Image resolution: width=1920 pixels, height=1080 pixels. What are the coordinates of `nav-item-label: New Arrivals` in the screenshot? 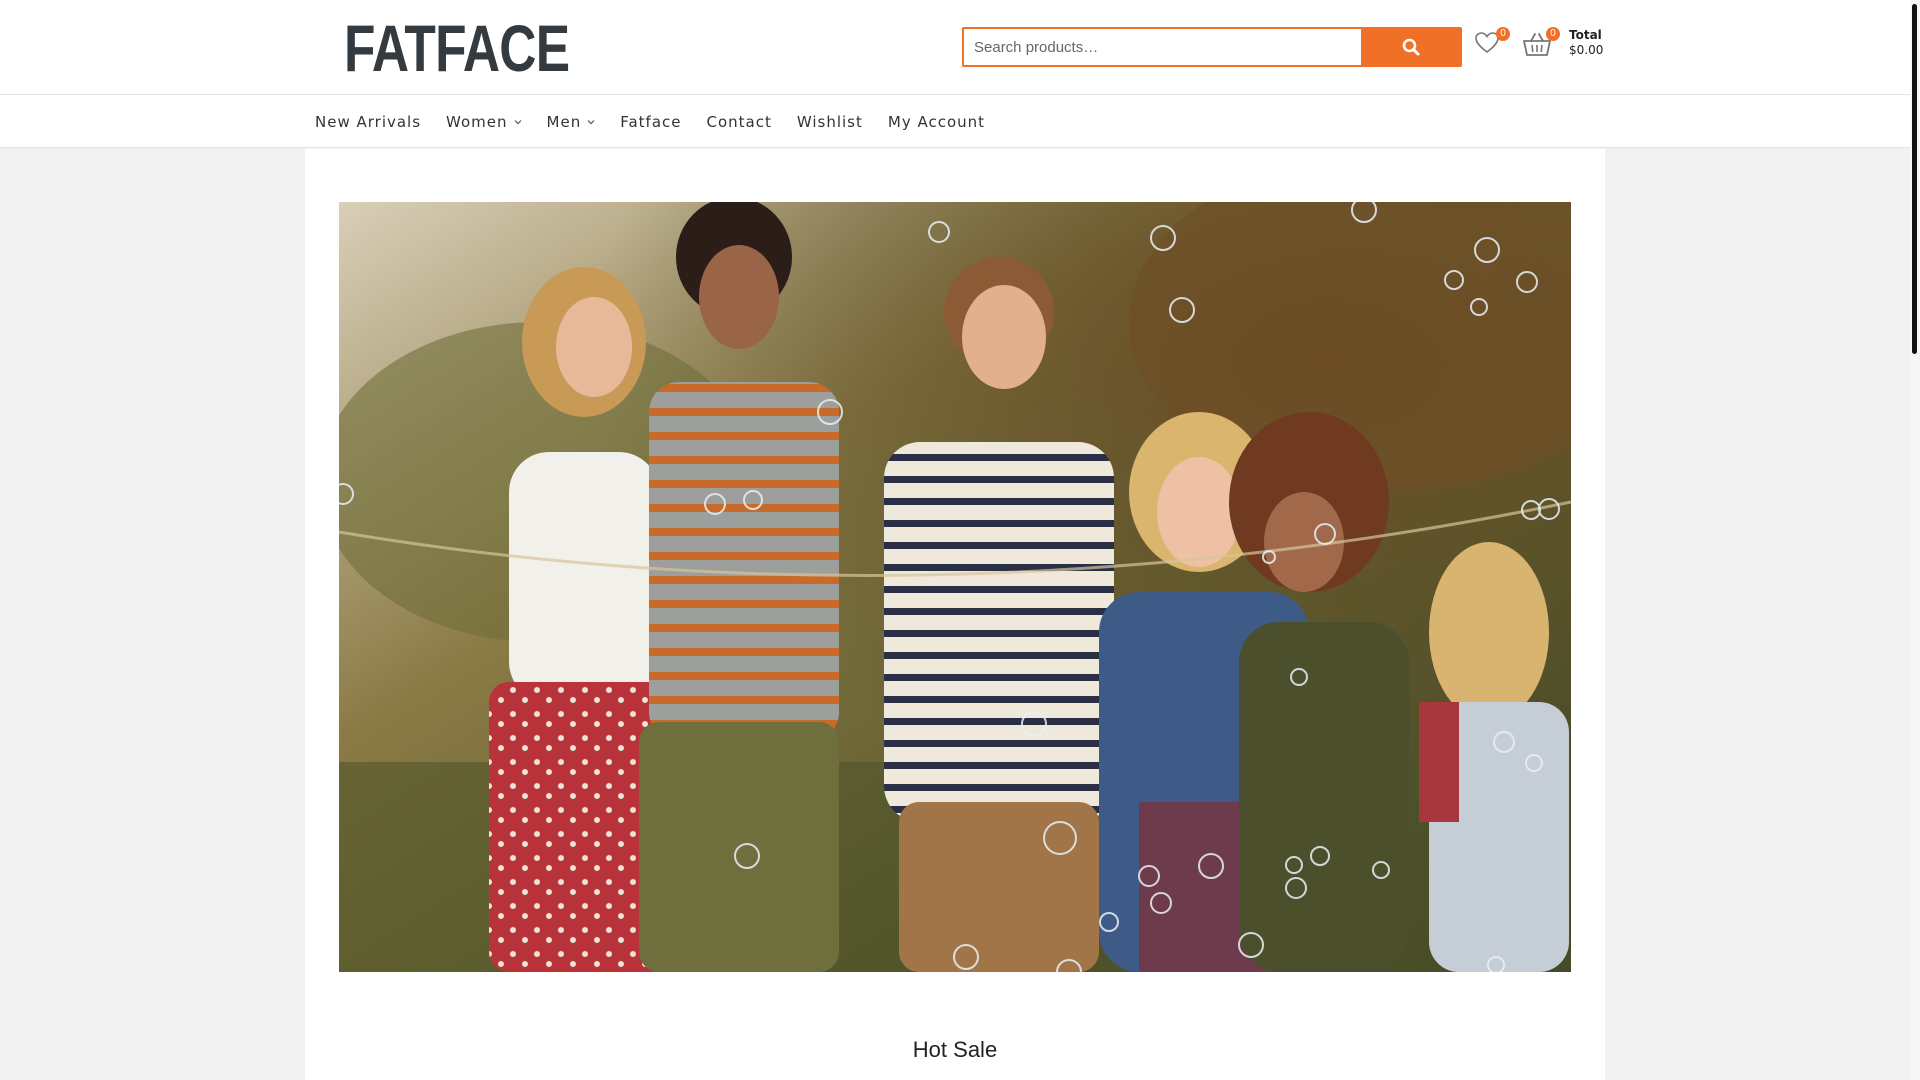 It's located at (368, 121).